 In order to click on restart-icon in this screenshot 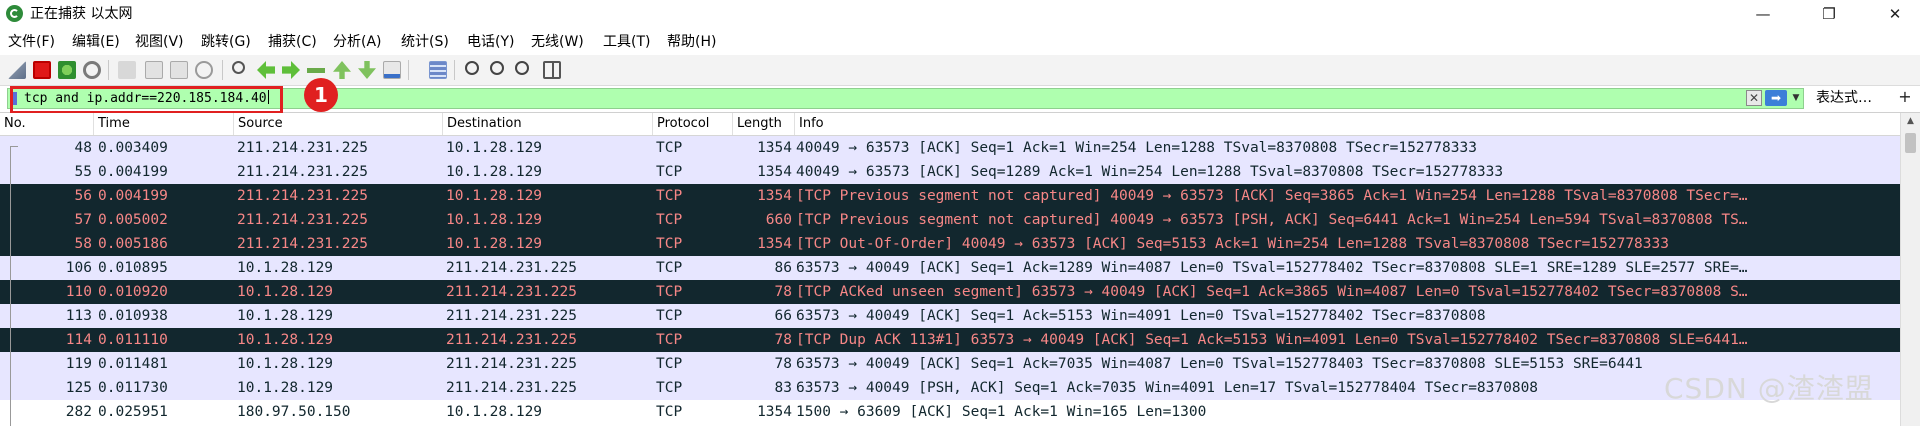, I will do `click(67, 70)`.